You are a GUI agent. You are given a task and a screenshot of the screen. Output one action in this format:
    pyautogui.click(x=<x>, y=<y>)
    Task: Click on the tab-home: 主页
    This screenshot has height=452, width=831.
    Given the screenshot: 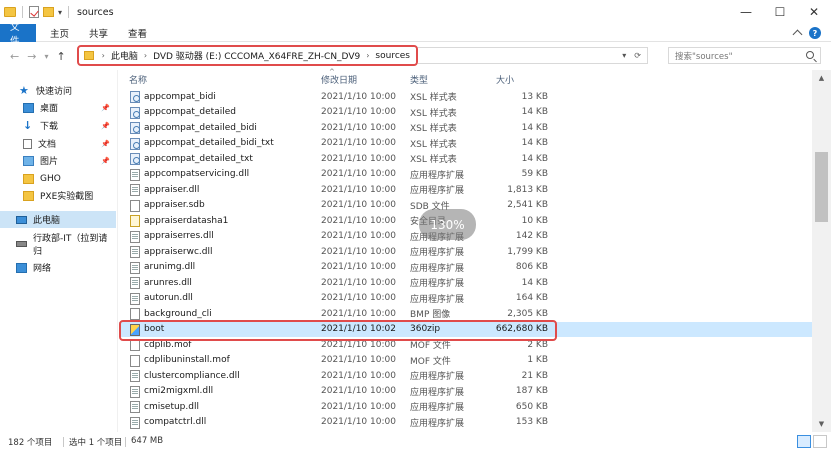 What is the action you would take?
    pyautogui.click(x=59, y=33)
    